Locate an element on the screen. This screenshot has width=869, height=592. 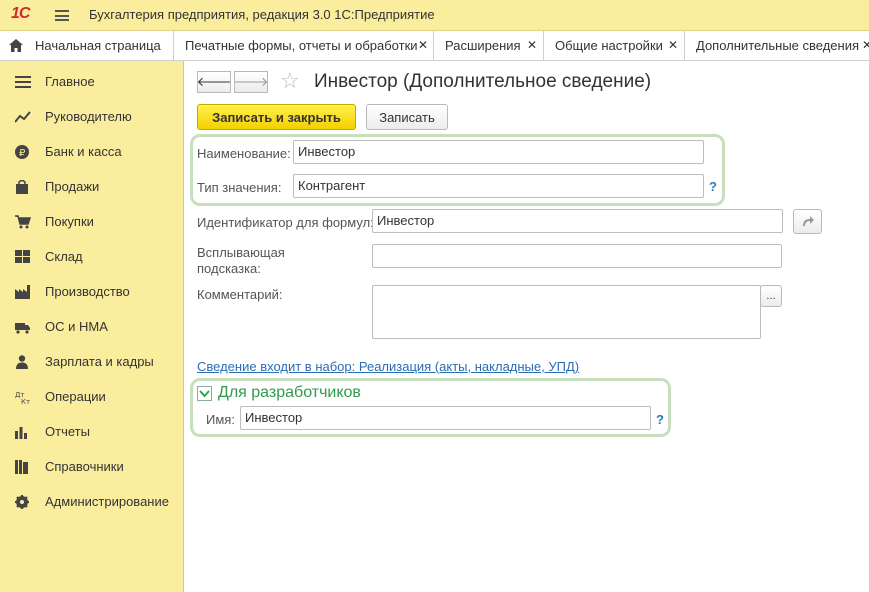
formula-id-field: Инвестор is located at coordinates (577, 221).